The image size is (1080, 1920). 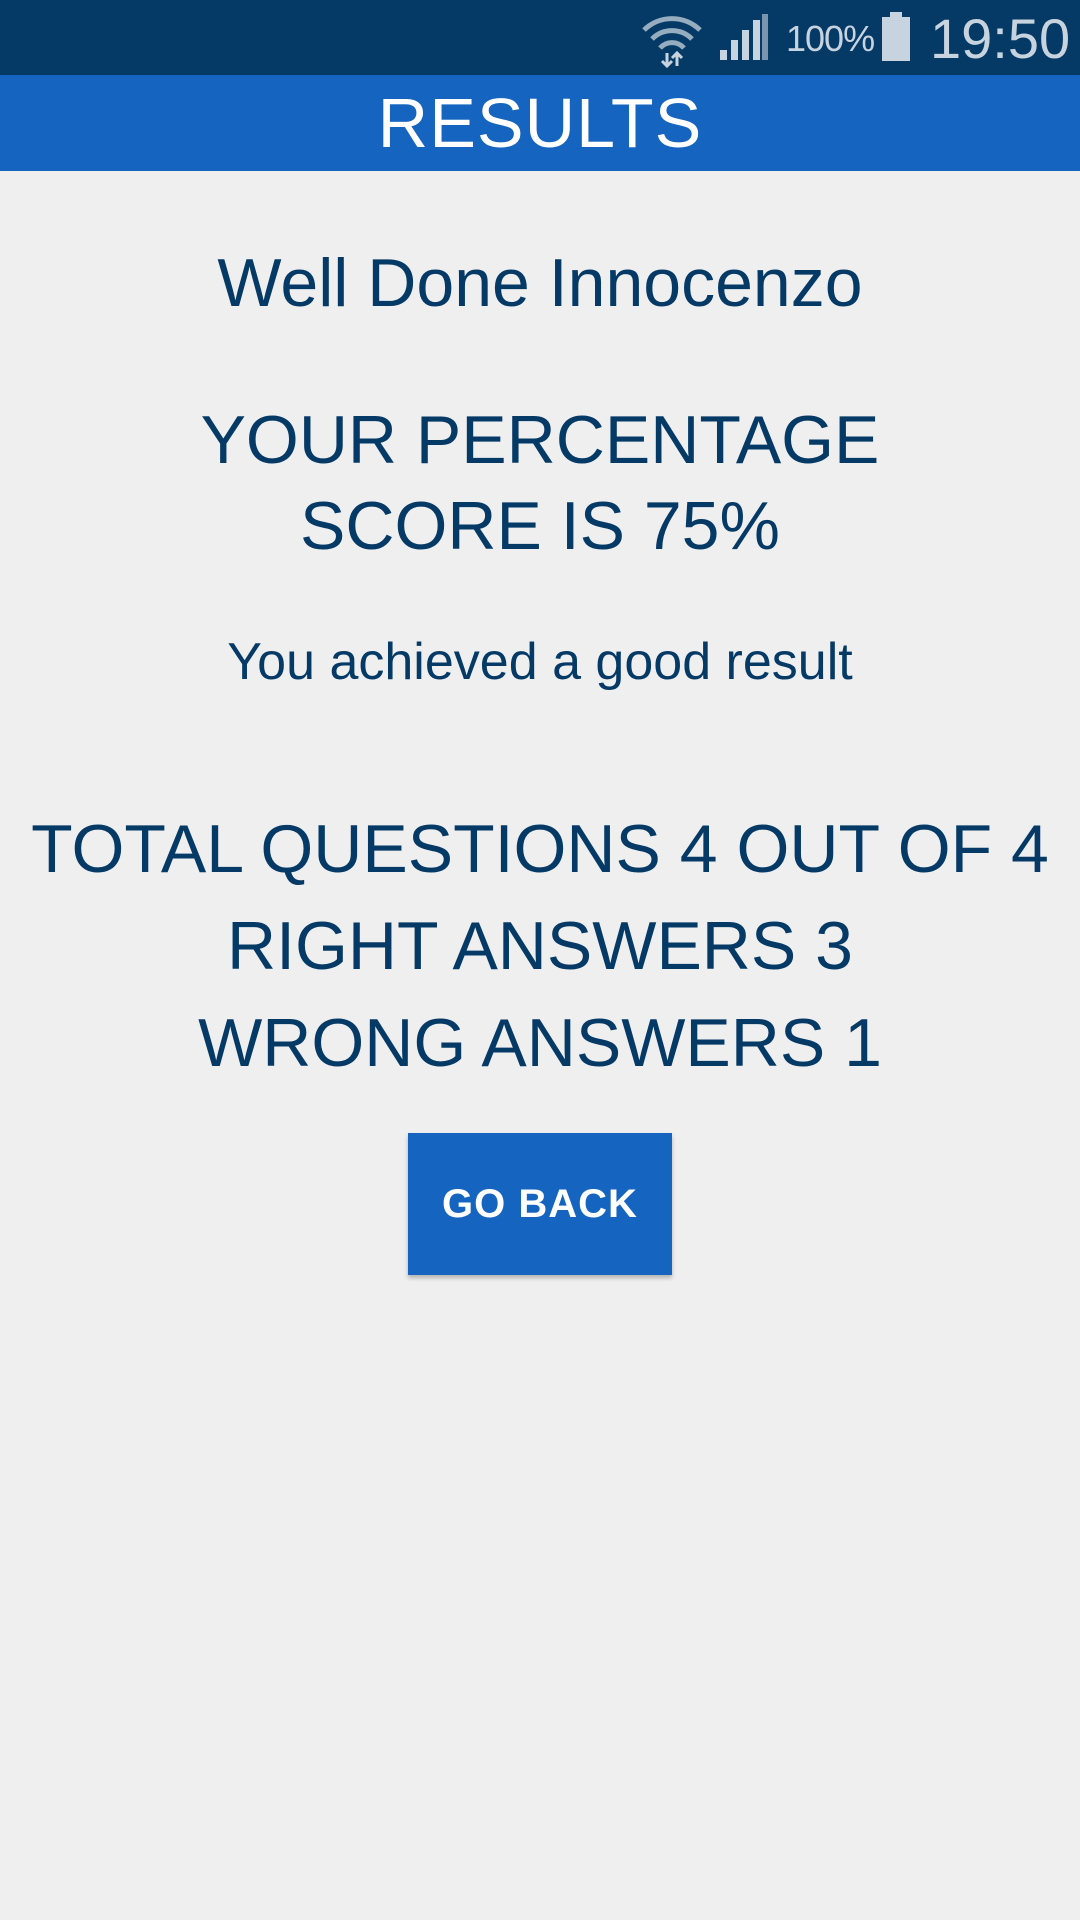 I want to click on status-bar: 100% 19:50, so click(x=540, y=37).